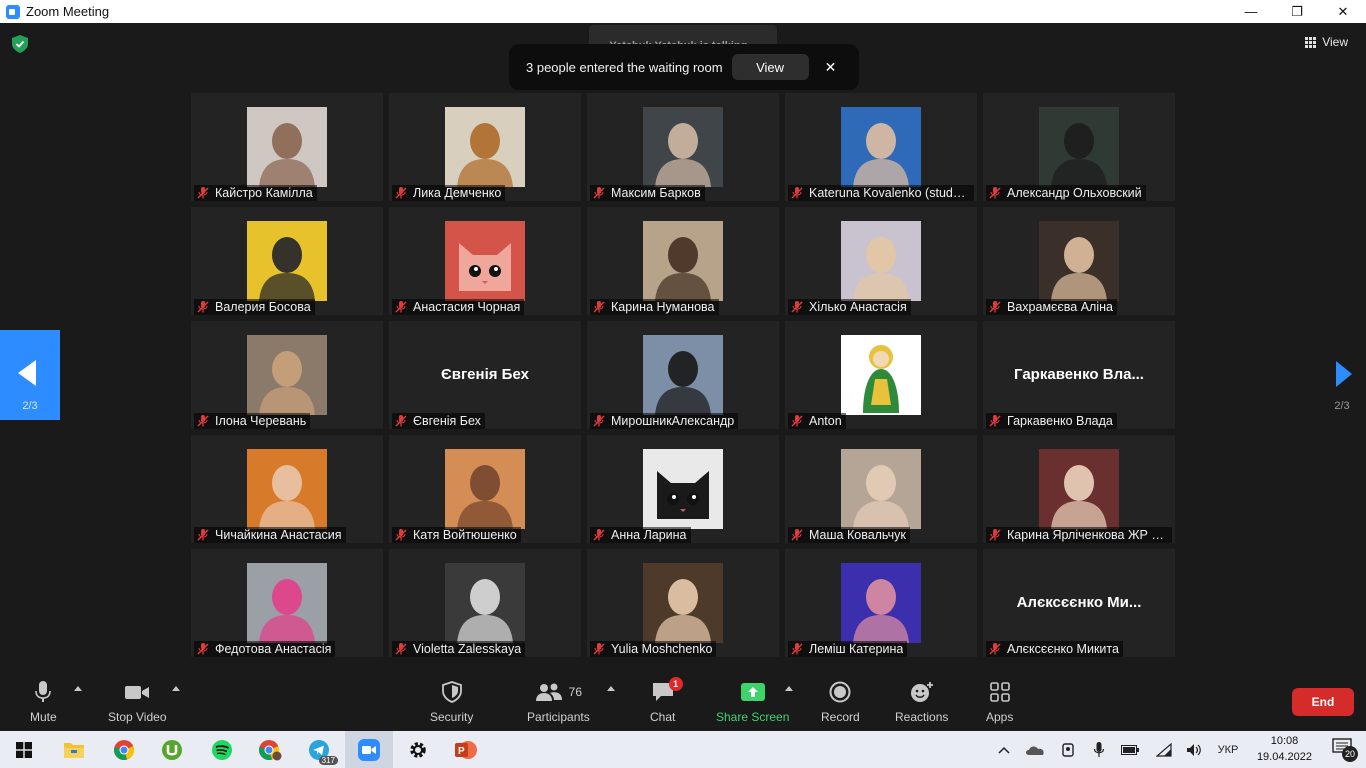  I want to click on wifi-icon, so click(1164, 749).